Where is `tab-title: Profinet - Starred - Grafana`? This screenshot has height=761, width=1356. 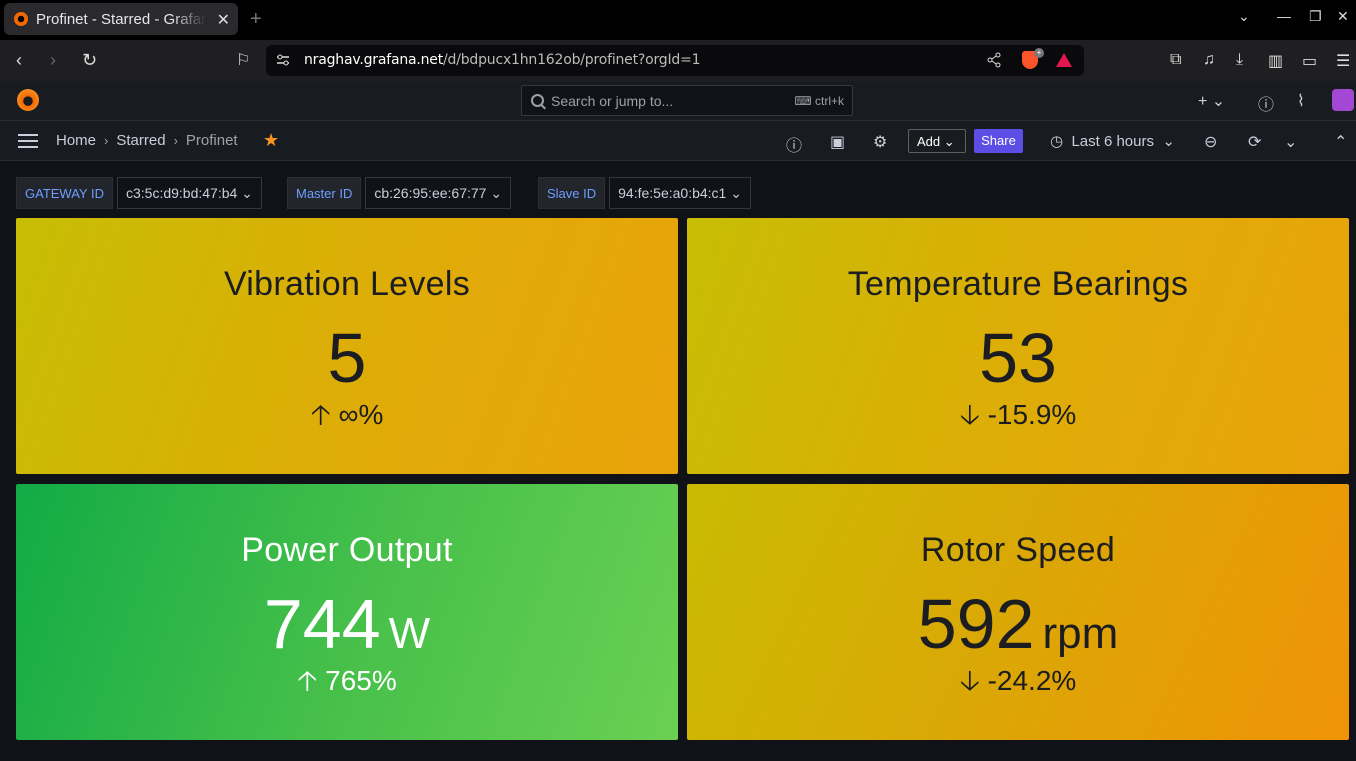
tab-title: Profinet - Starred - Grafana is located at coordinates (121, 19).